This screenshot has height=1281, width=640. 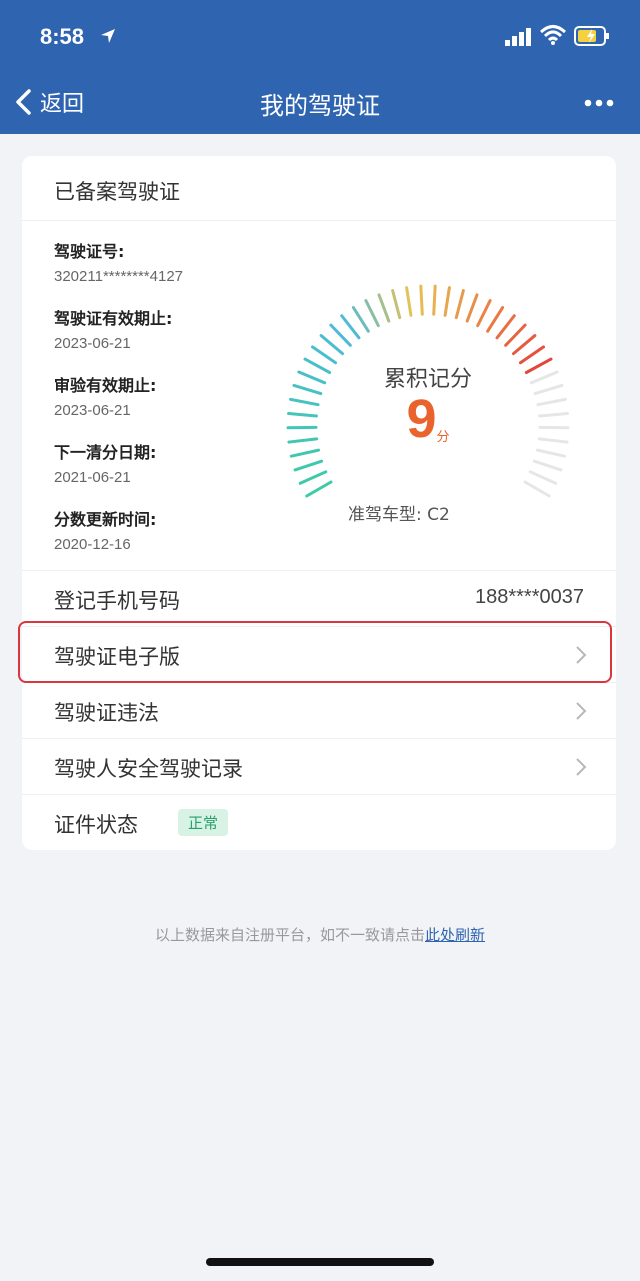 What do you see at coordinates (319, 710) in the screenshot?
I see `violation-row: 驾驶证违法` at bounding box center [319, 710].